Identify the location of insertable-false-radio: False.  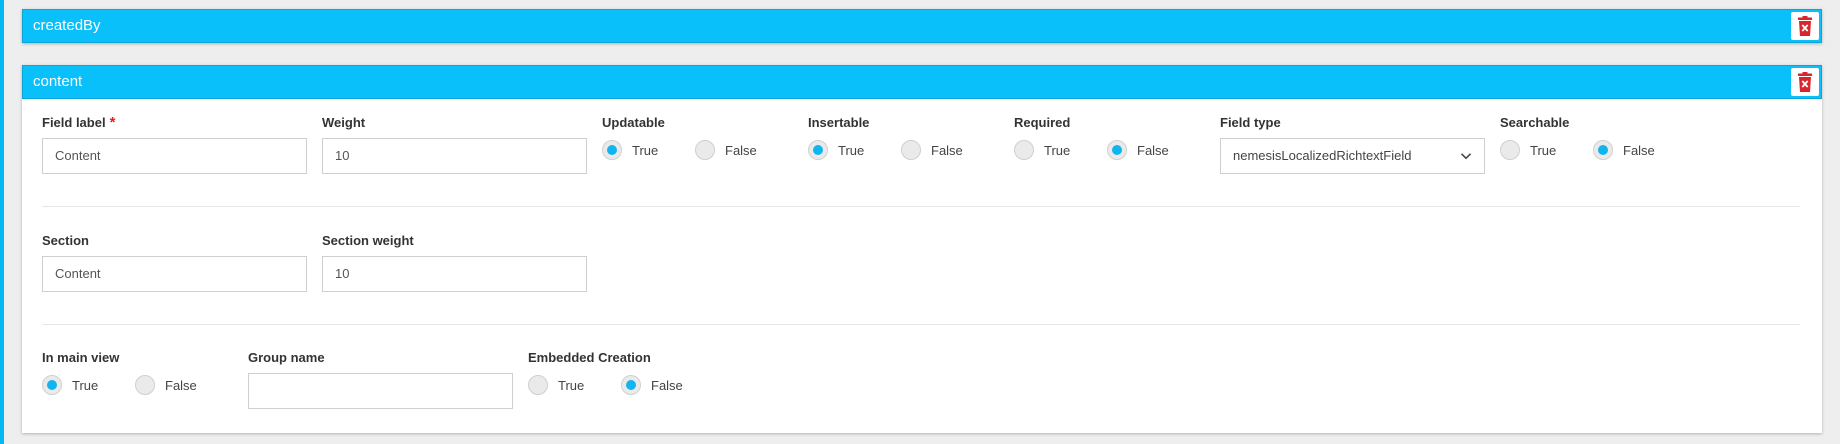
(932, 150).